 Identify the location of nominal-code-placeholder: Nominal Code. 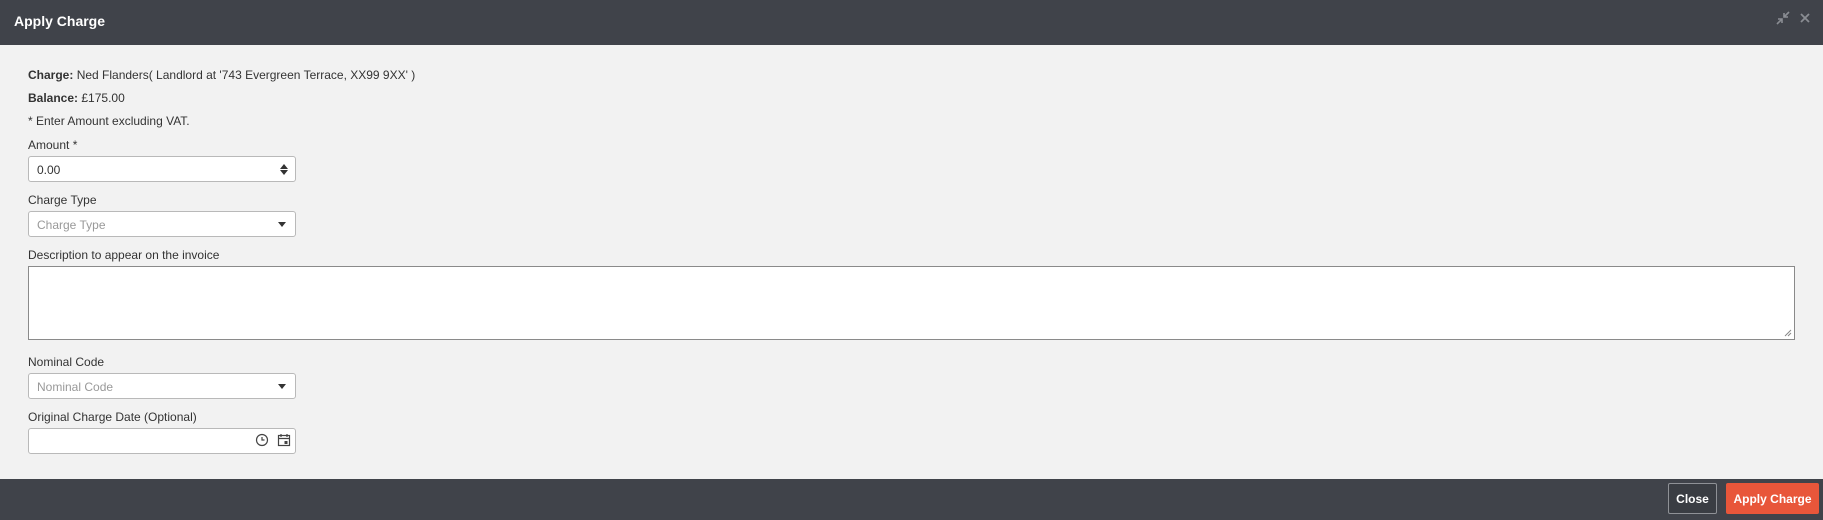
(75, 387).